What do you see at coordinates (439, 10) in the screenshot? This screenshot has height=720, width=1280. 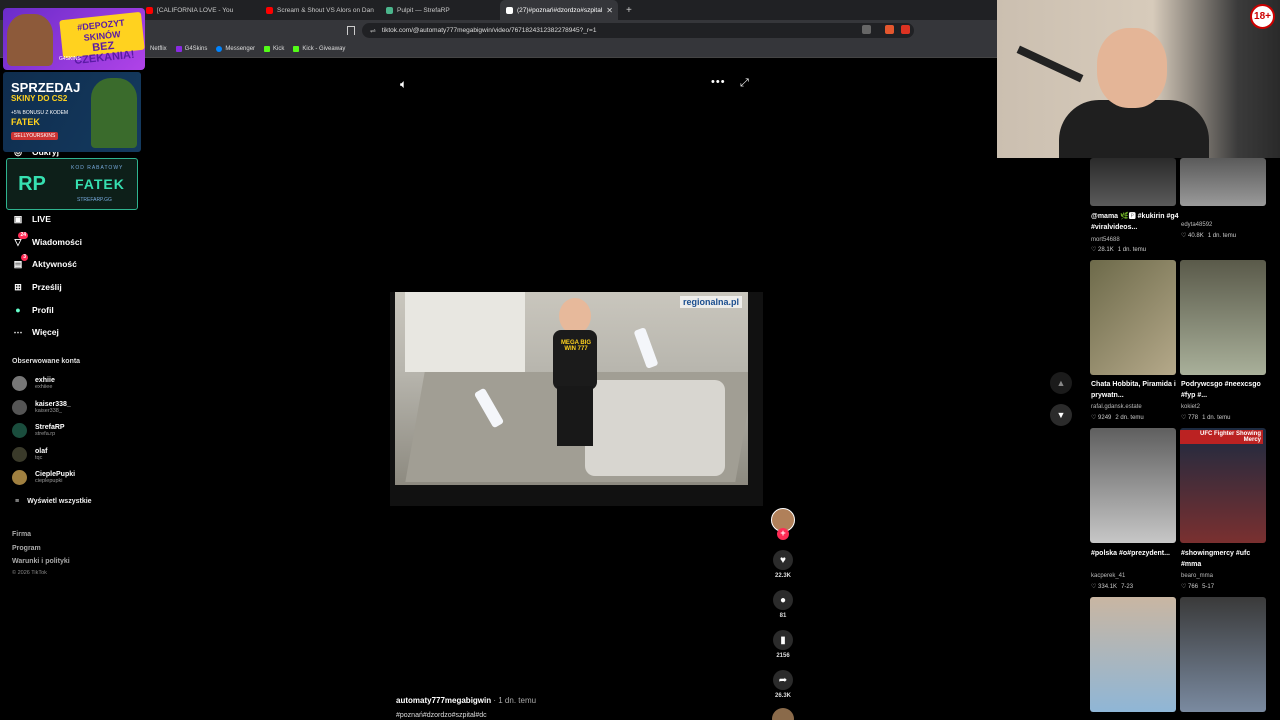 I see `browser-tab: Pulpit — StrefaRP` at bounding box center [439, 10].